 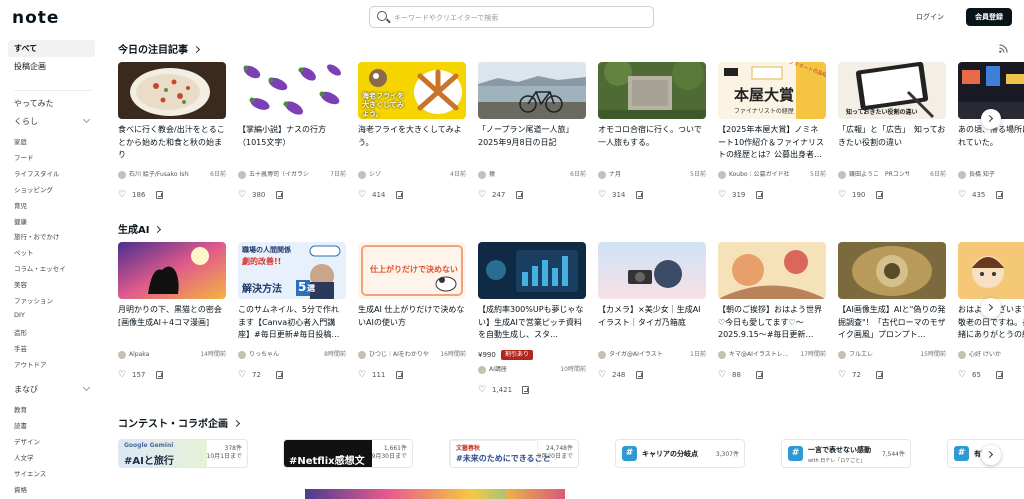 What do you see at coordinates (991, 308) in the screenshot?
I see `ai-next-button` at bounding box center [991, 308].